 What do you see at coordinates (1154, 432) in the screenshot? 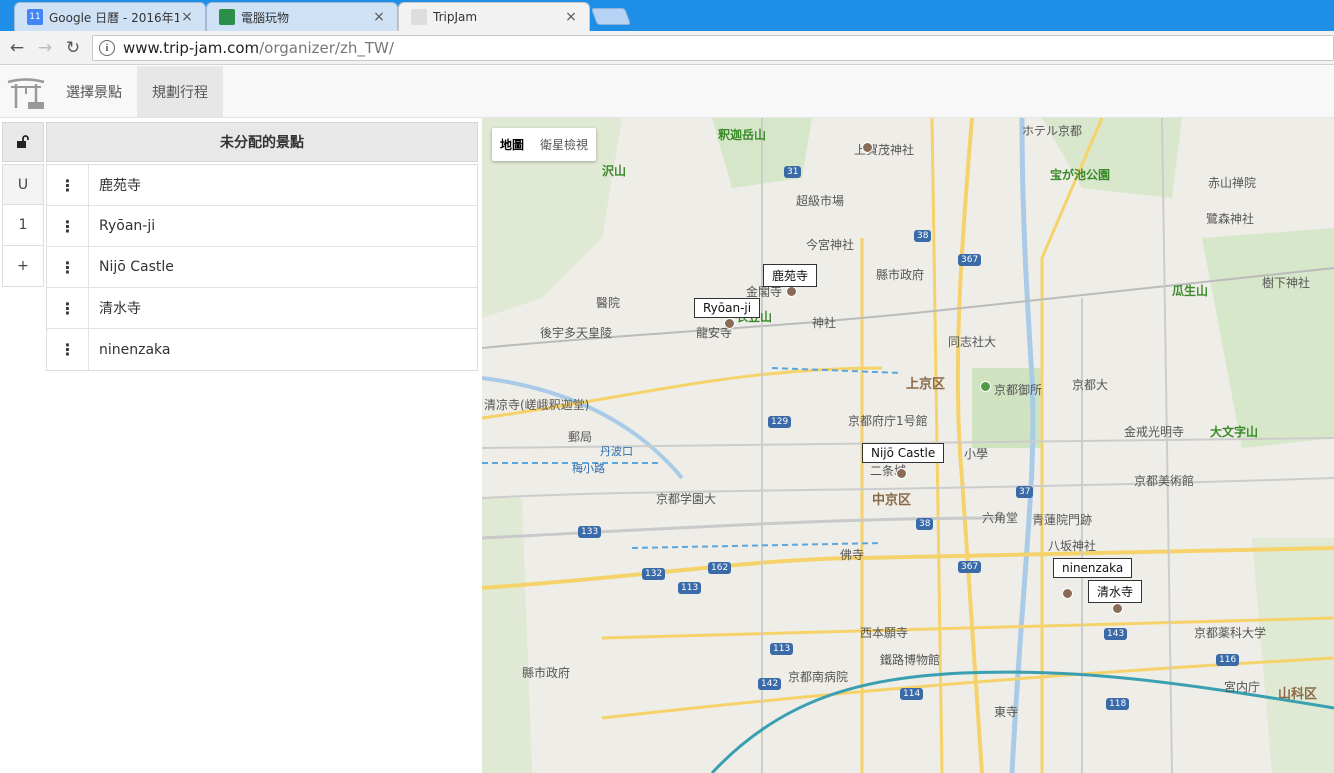
I see `place-label: 金戒光明寺` at bounding box center [1154, 432].